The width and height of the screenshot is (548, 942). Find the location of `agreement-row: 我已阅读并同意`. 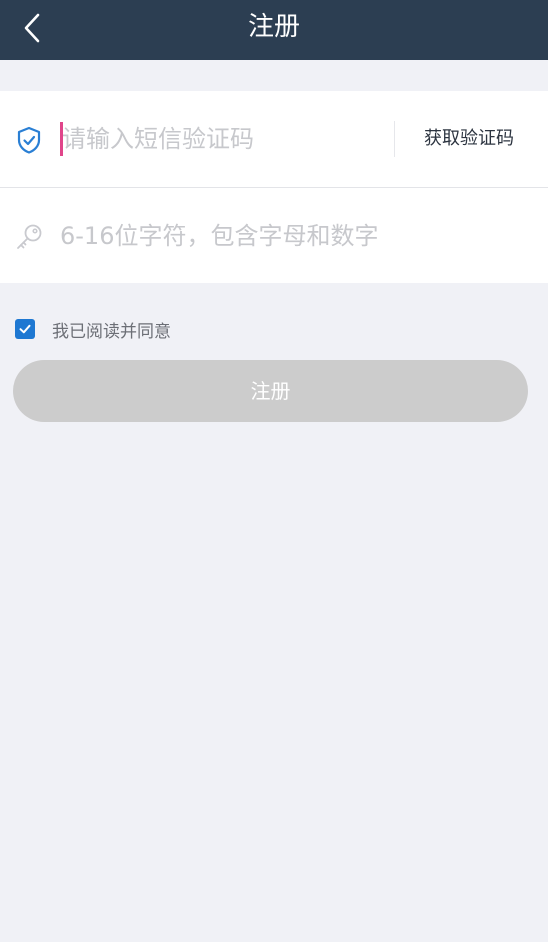

agreement-row: 我已阅读并同意 is located at coordinates (93, 330).